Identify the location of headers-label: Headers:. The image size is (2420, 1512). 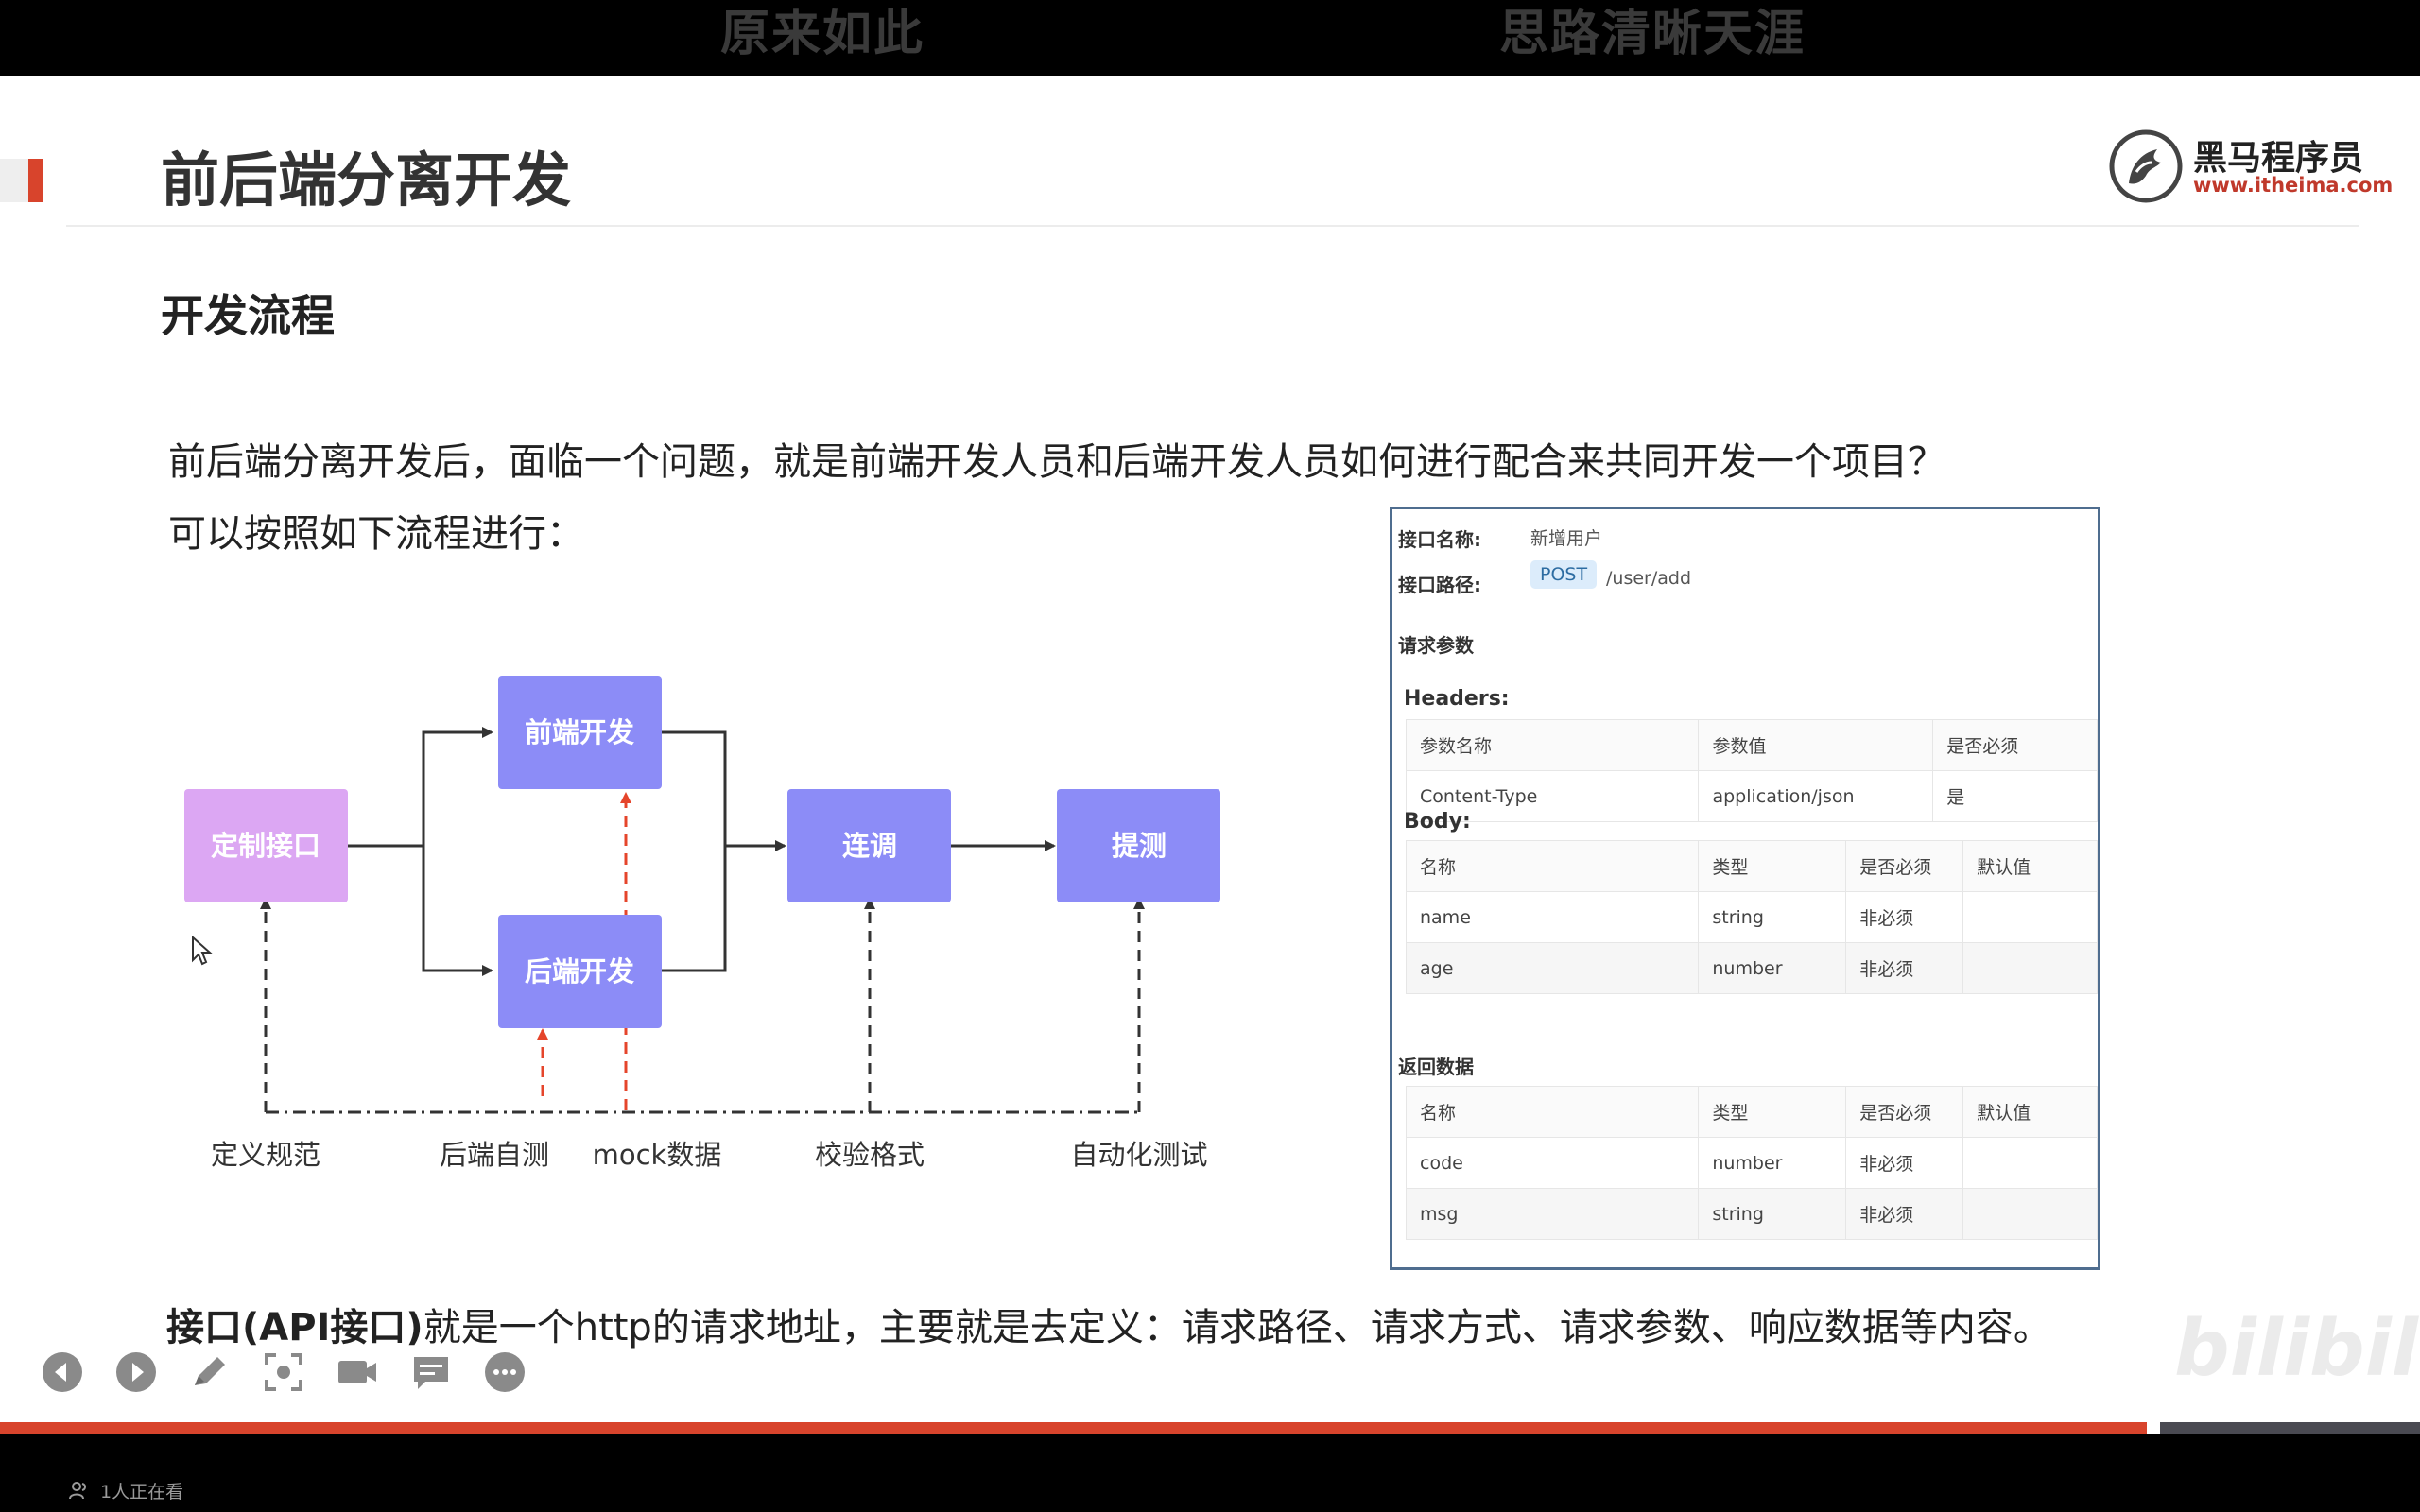
(1457, 699).